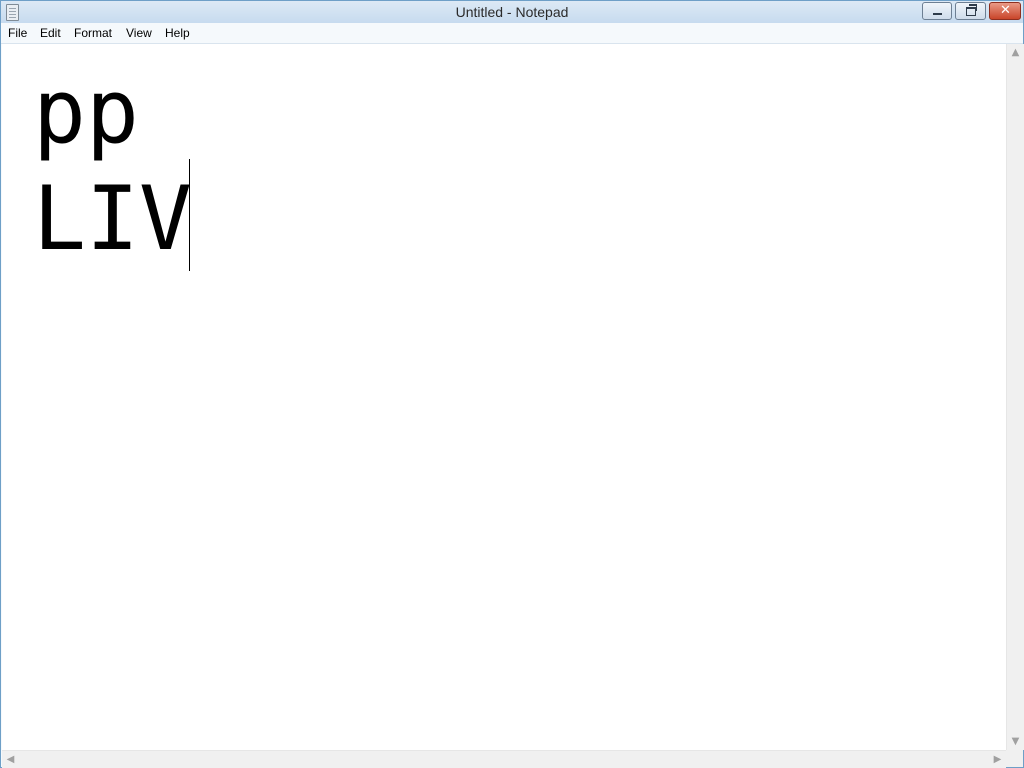  Describe the element at coordinates (50, 33) in the screenshot. I see `menu-edit: Edit` at that location.